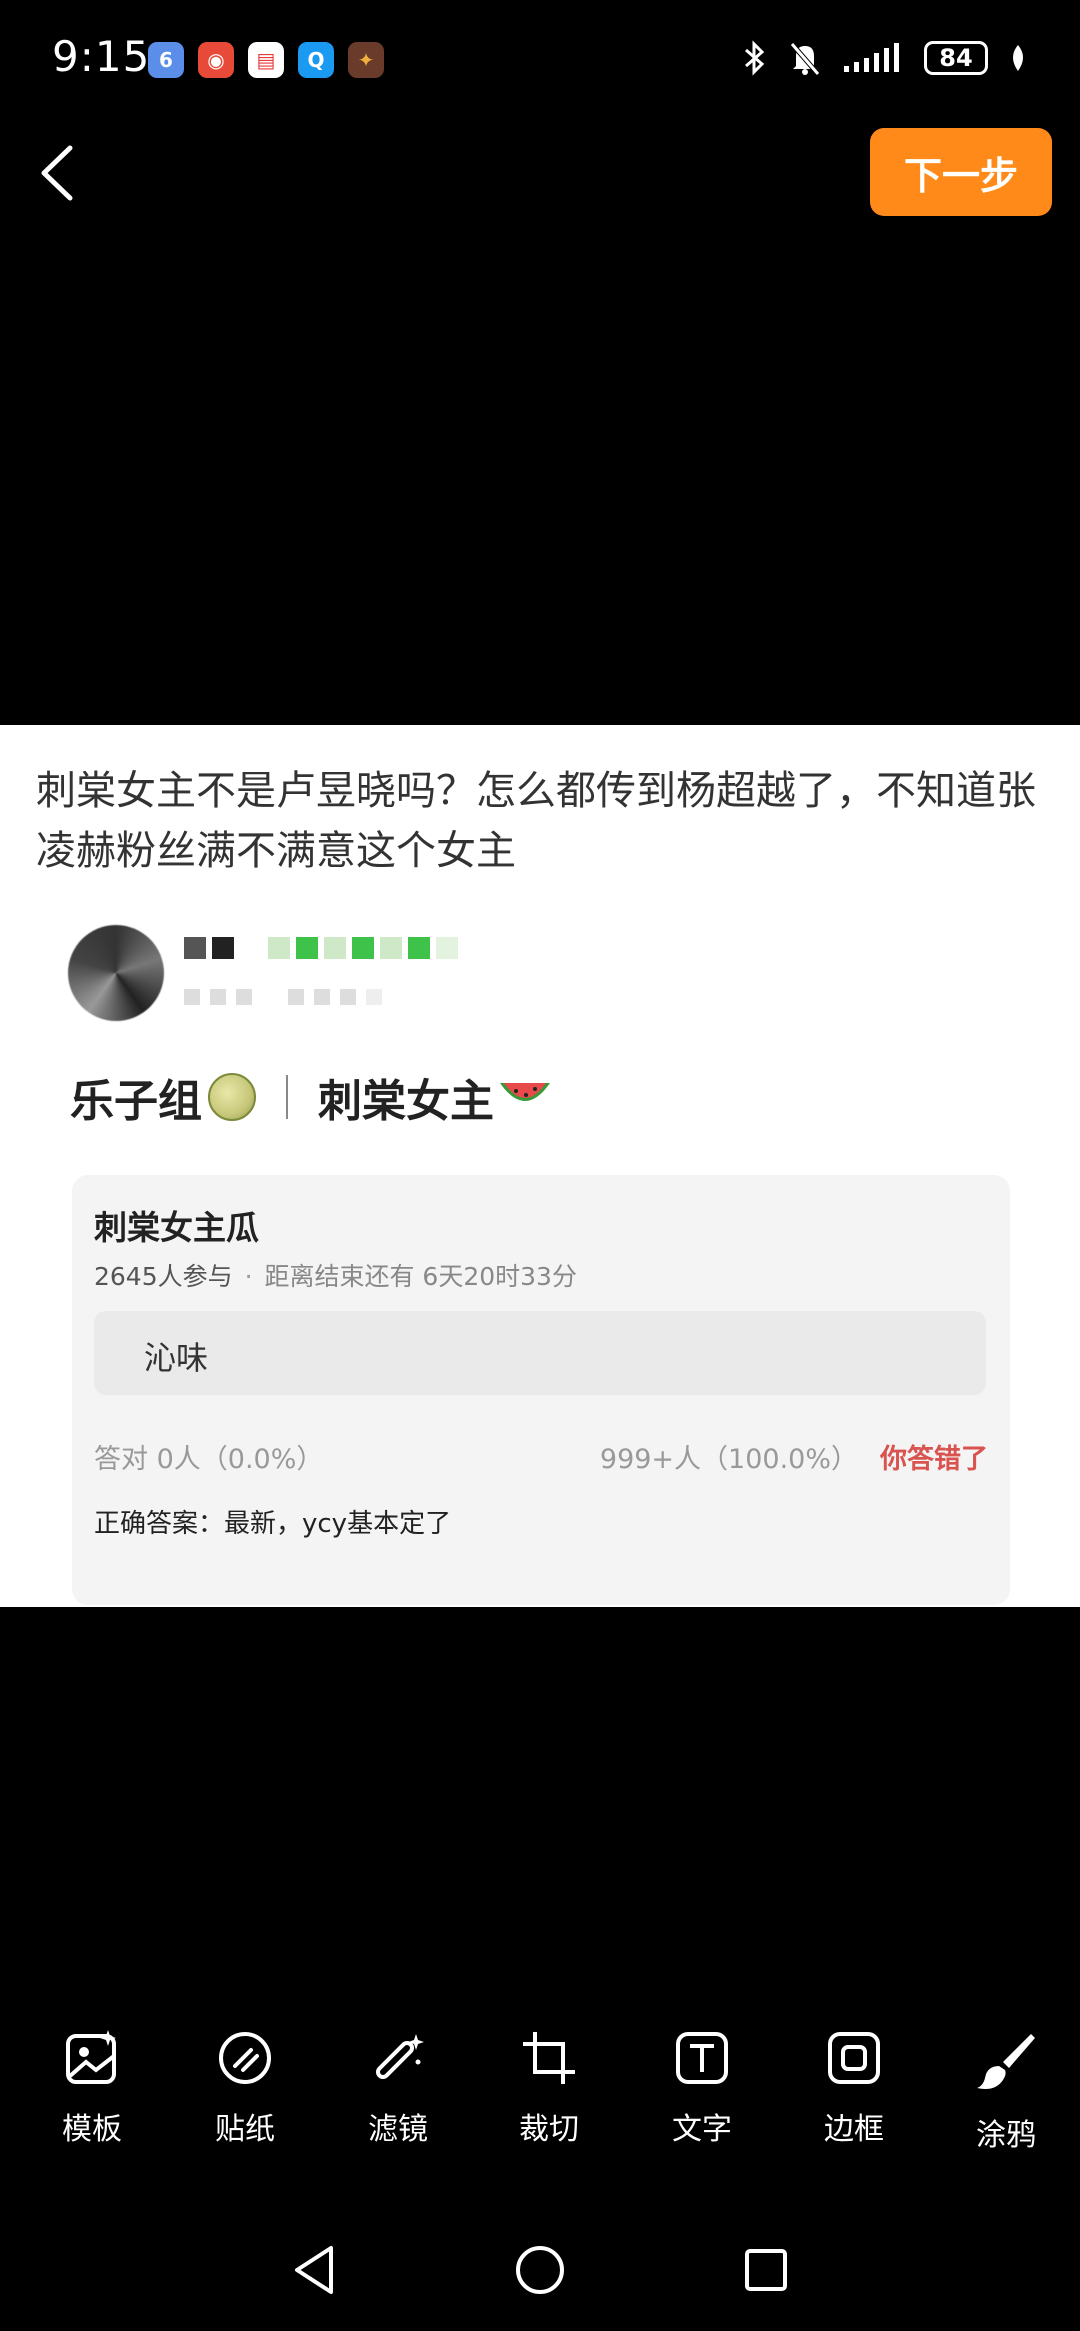 The height and width of the screenshot is (2331, 1080). Describe the element at coordinates (283, 997) in the screenshot. I see `meta-mosaic` at that location.